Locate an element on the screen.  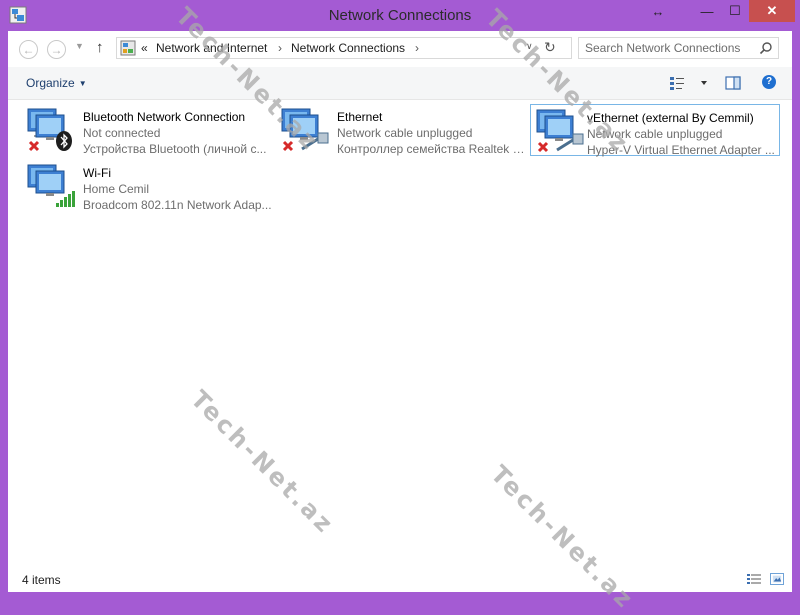
help-button: ? is located at coordinates (769, 82).